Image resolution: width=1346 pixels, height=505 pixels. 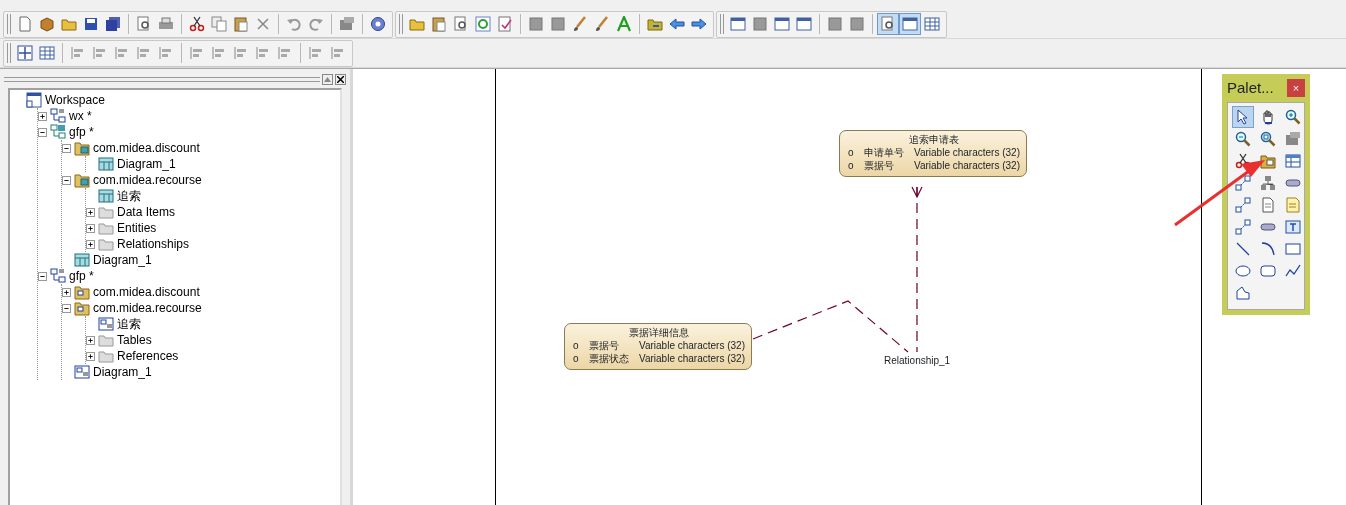 I want to click on printer-icon, so click(x=166, y=24).